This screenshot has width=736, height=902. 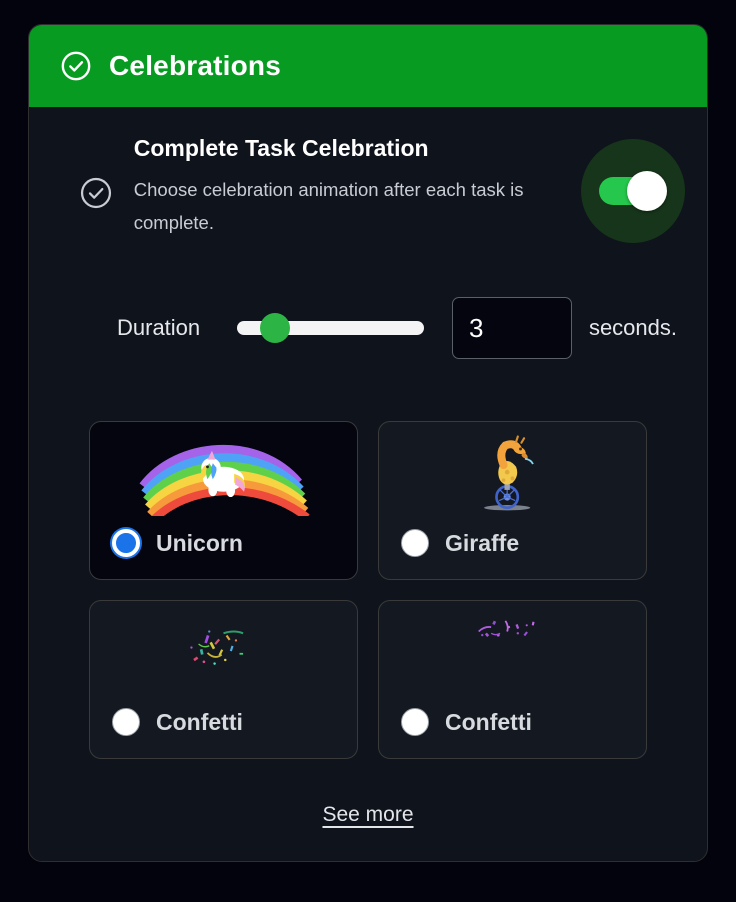 I want to click on see-more-link: See more, so click(x=367, y=815).